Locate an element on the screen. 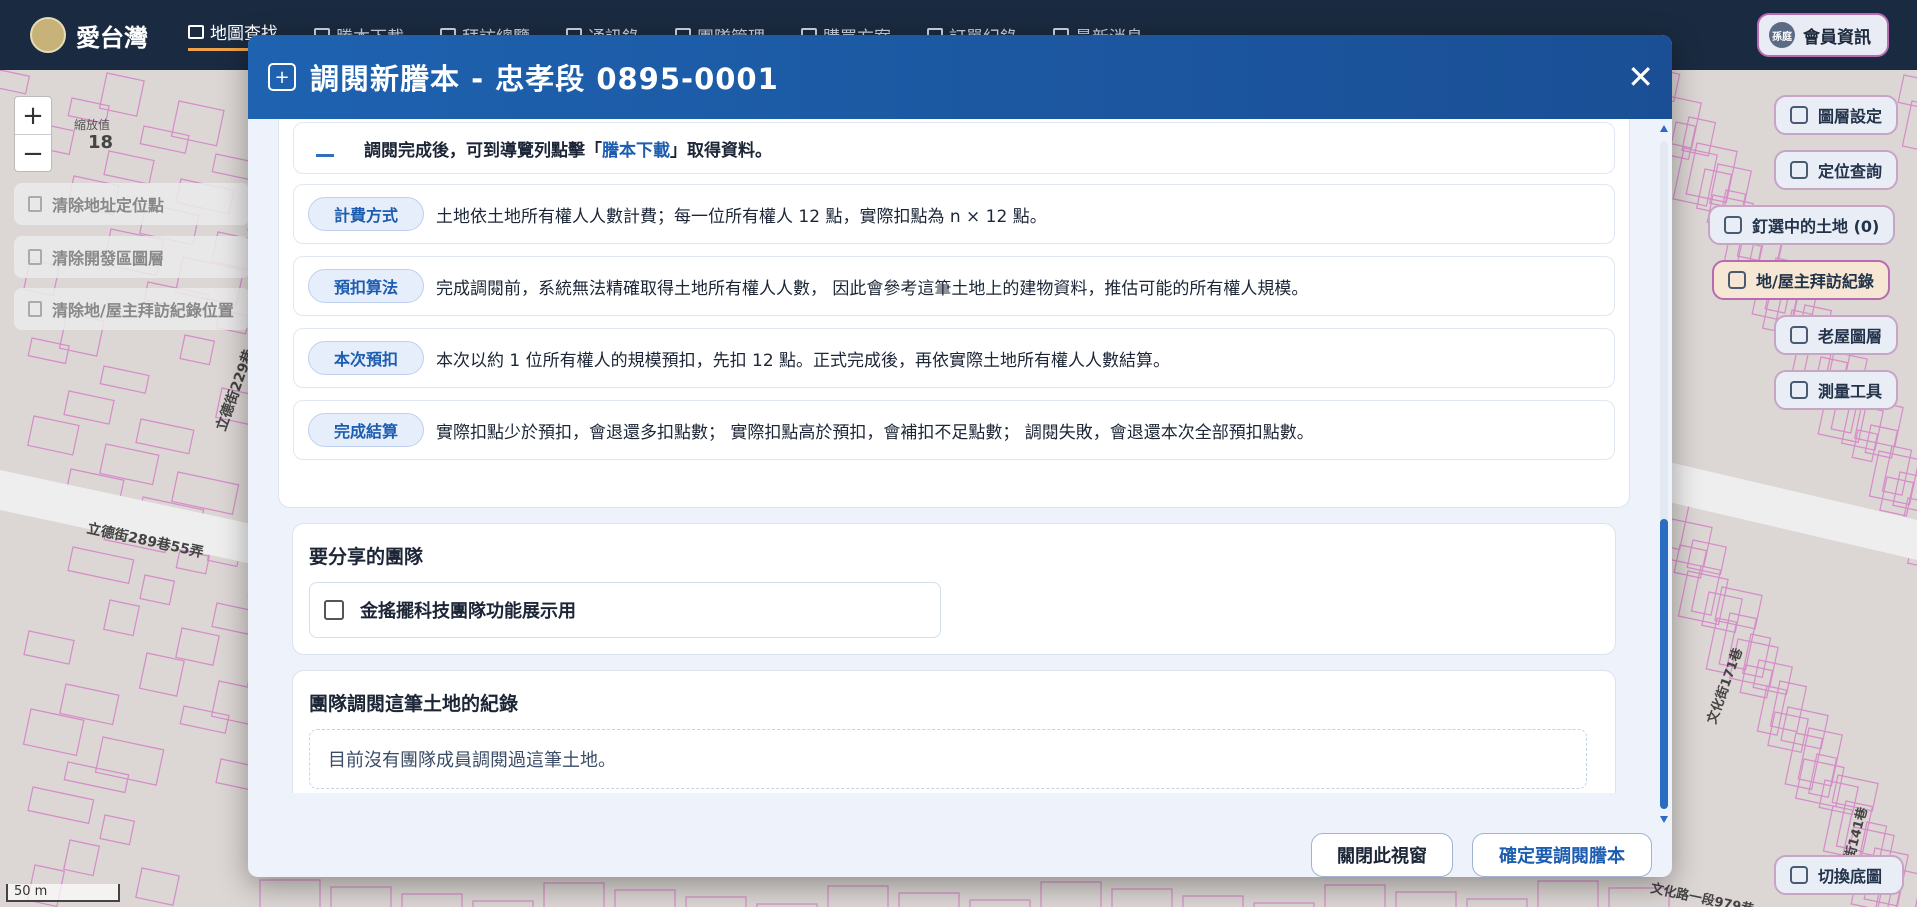 This screenshot has height=907, width=1917. add-document-icon: + is located at coordinates (282, 77).